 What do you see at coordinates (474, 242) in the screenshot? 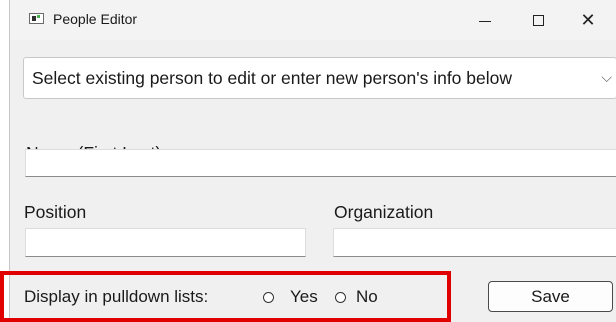
I see `organization-field` at bounding box center [474, 242].